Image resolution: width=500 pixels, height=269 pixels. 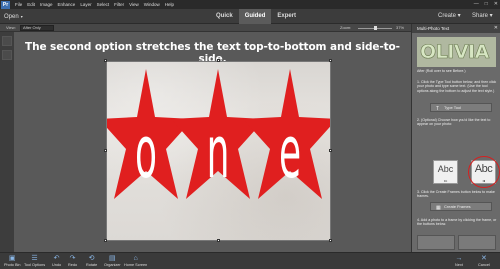 I want to click on open-button: Open ▾, so click(x=13, y=17).